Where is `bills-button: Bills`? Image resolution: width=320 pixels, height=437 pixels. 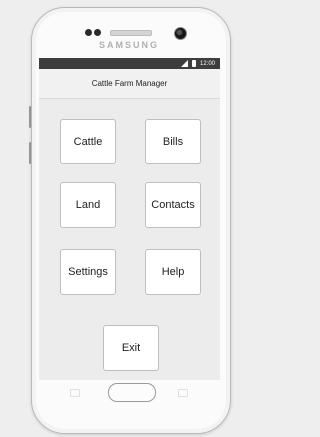
bills-button: Bills is located at coordinates (173, 141).